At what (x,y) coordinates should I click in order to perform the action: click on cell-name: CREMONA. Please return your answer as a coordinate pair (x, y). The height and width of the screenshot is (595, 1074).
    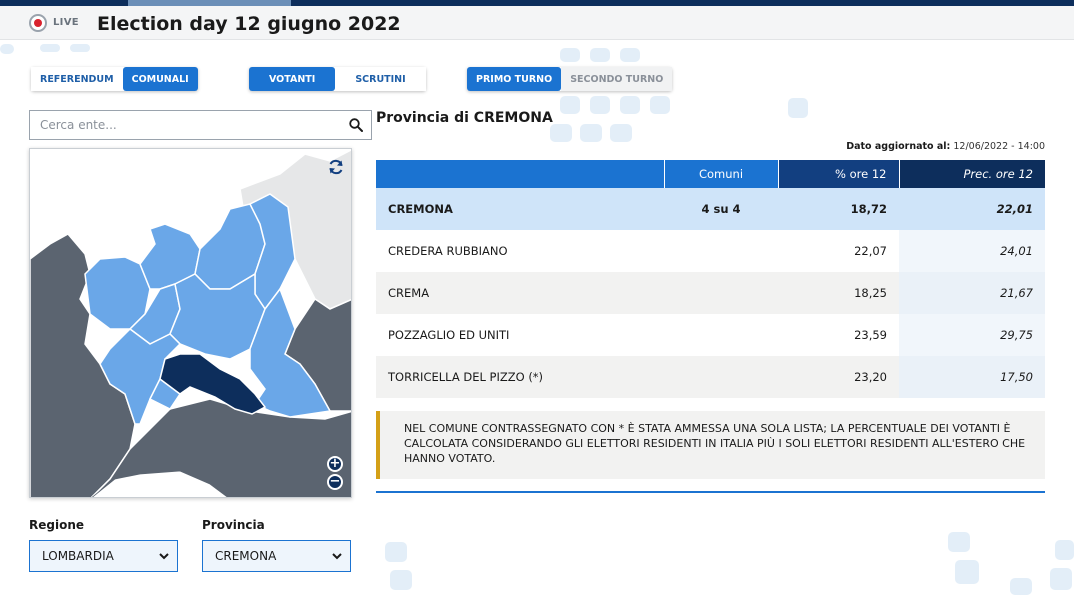
    Looking at the image, I should click on (520, 209).